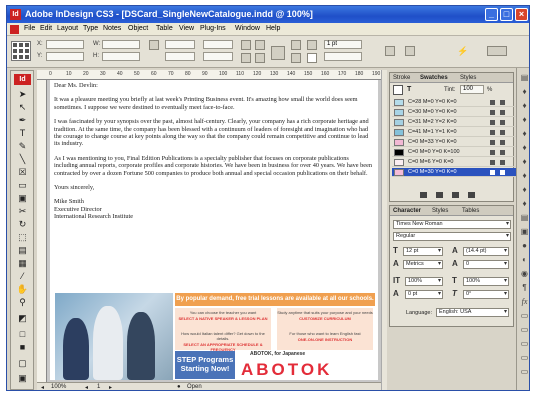  I want to click on preview-mode-icon: ▣, so click(22, 378).